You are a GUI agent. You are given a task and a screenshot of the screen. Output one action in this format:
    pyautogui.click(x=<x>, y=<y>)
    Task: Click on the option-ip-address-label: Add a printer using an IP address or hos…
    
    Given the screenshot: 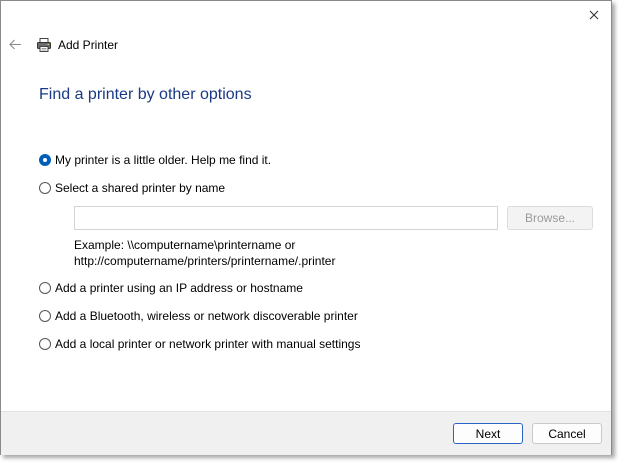 What is the action you would take?
    pyautogui.click(x=179, y=288)
    